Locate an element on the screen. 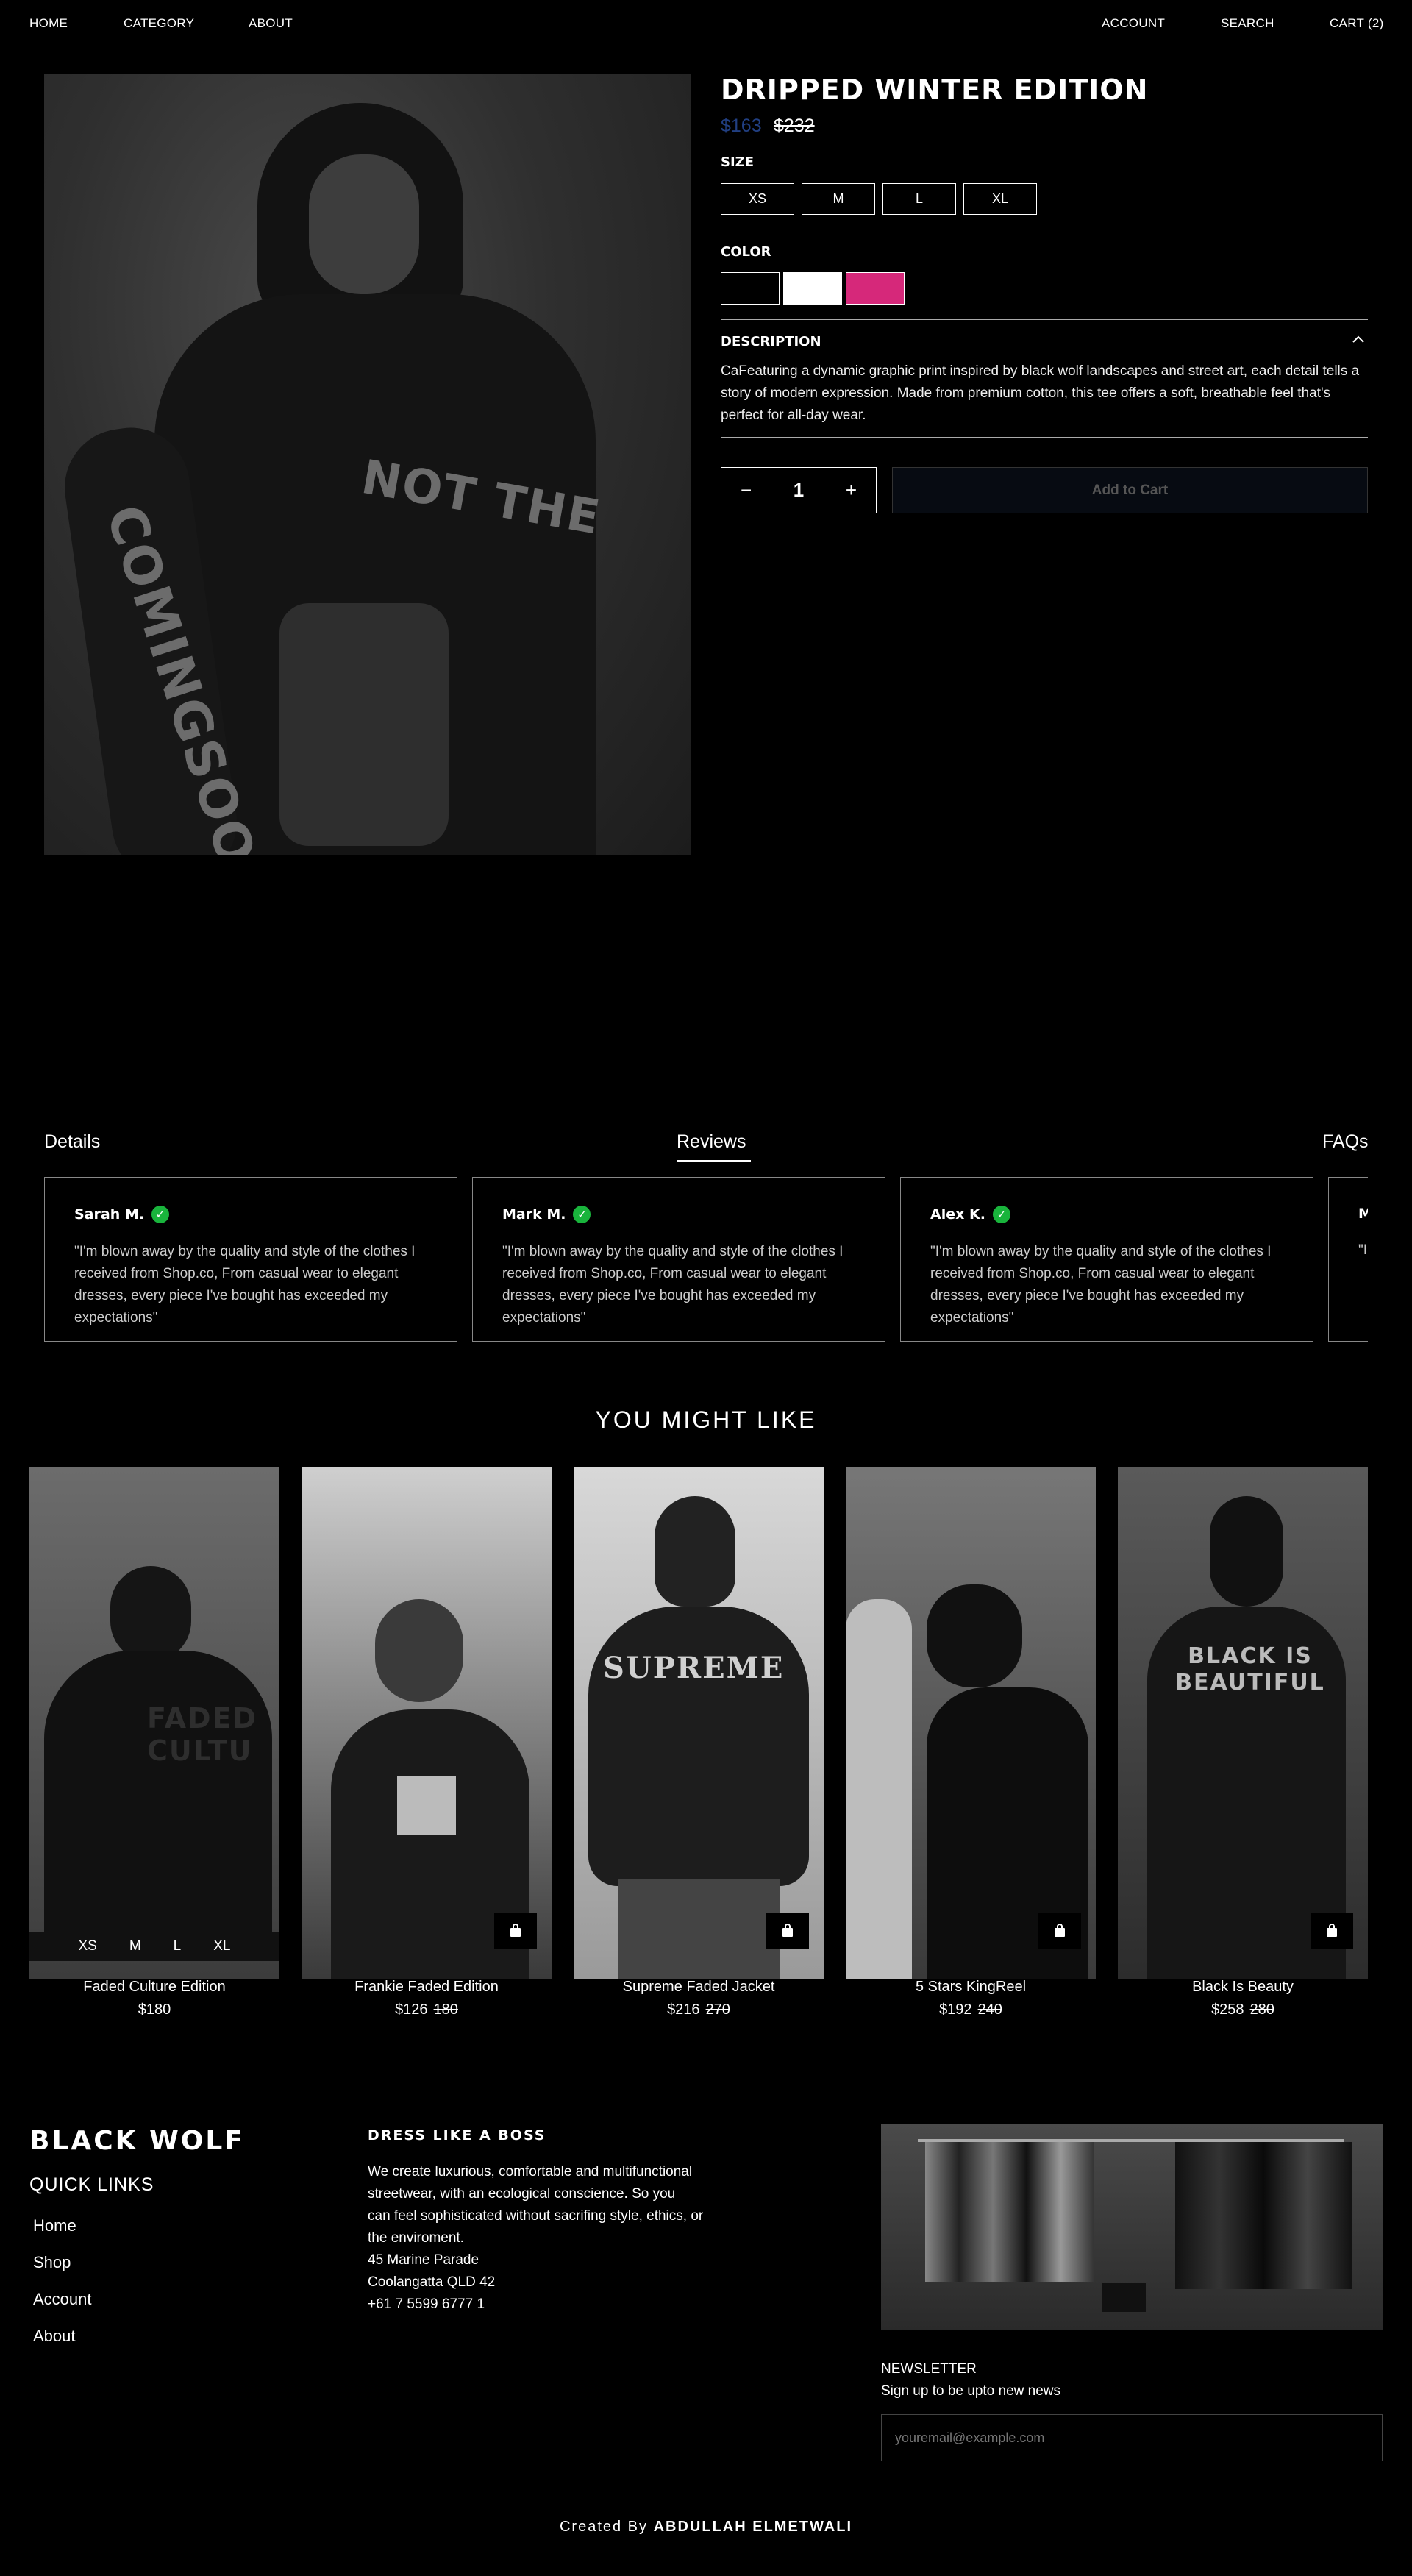 The image size is (1412, 2576). color-swatch-white is located at coordinates (813, 288).